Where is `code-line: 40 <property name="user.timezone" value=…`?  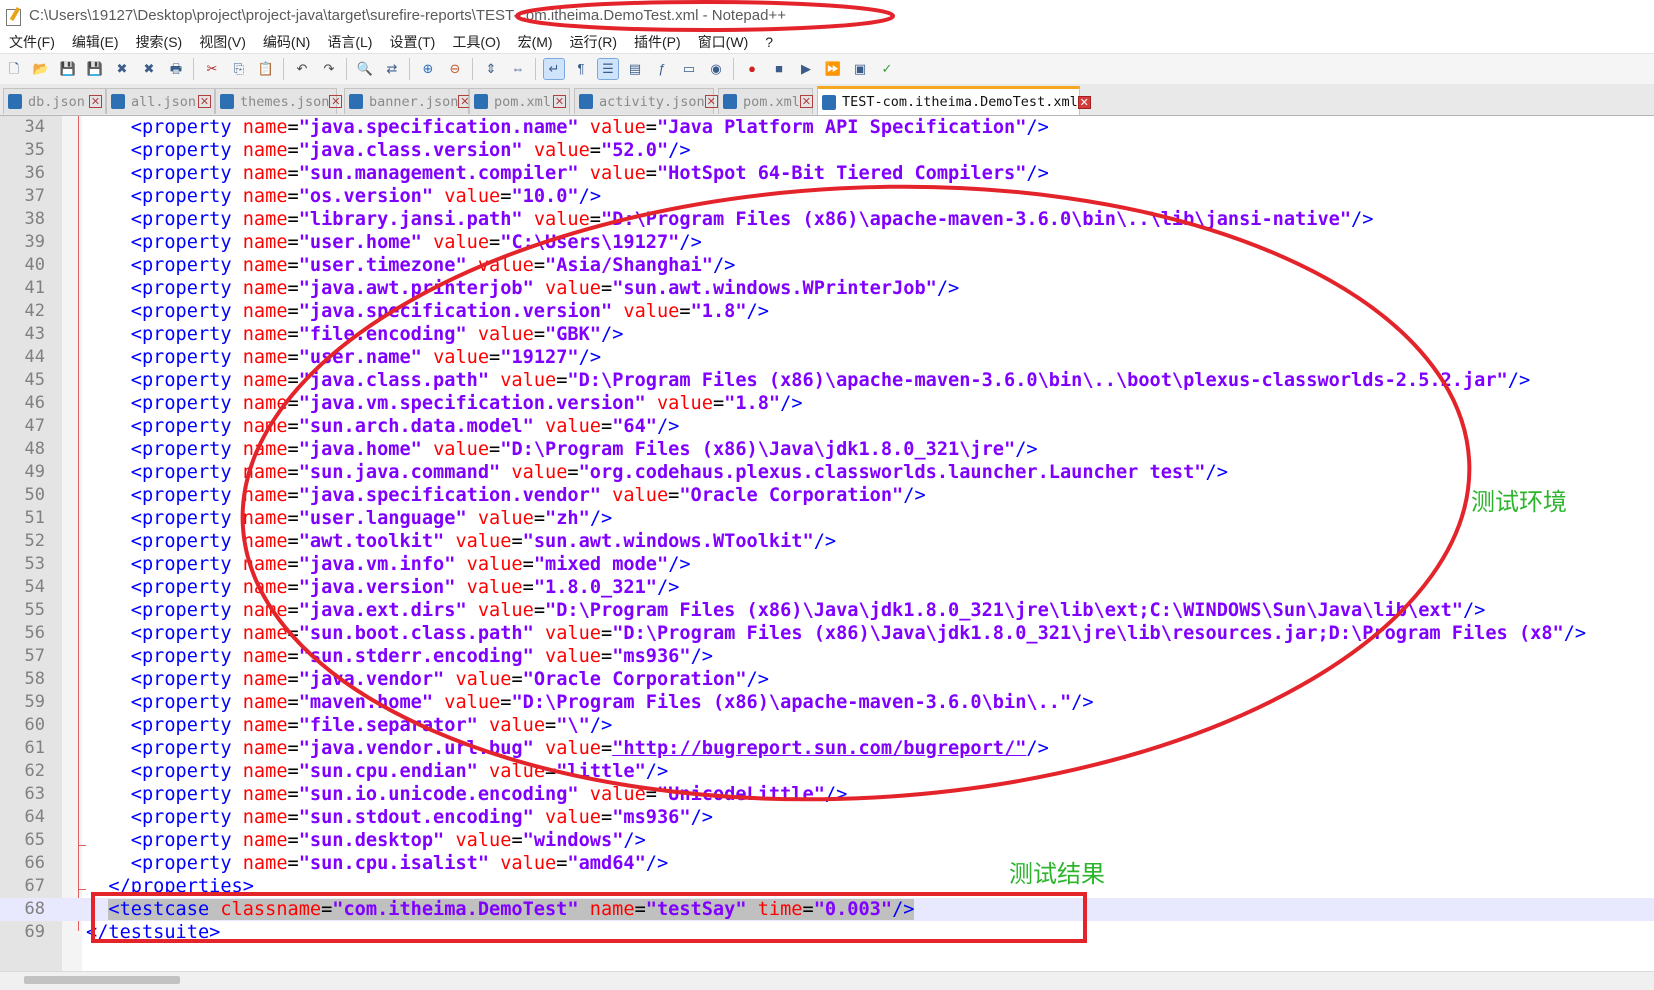
code-line: 40 <property name="user.timezone" value=… is located at coordinates (827, 265).